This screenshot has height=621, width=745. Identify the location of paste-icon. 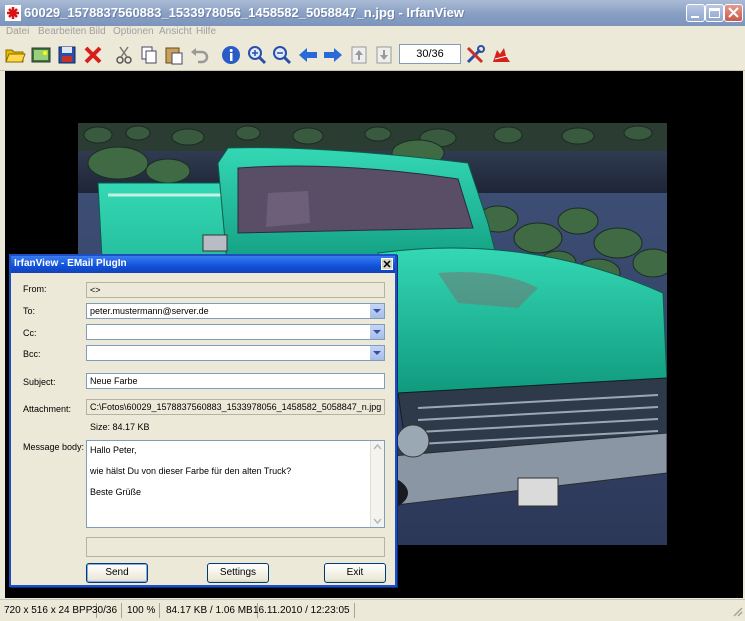
(174, 55).